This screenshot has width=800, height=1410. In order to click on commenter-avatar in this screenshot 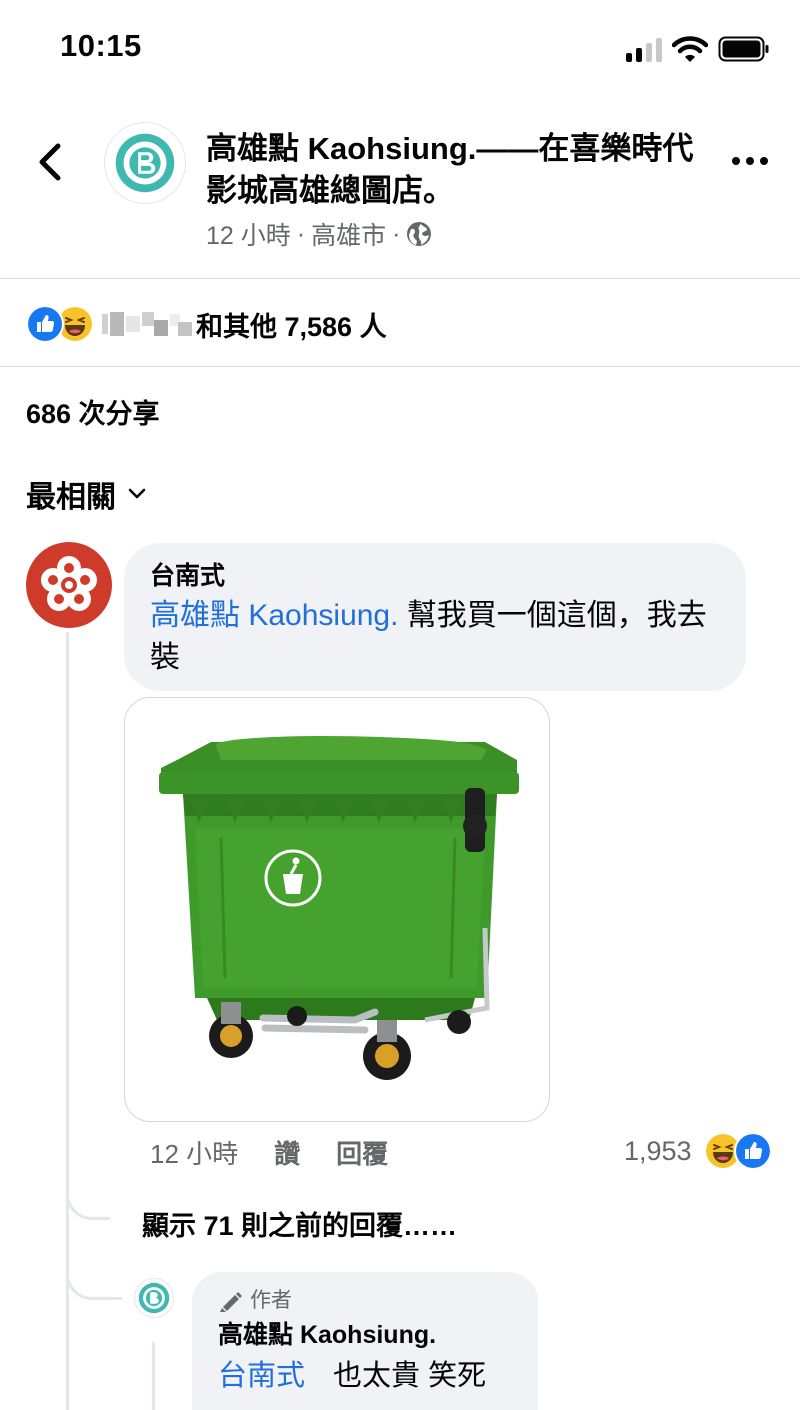, I will do `click(69, 585)`.